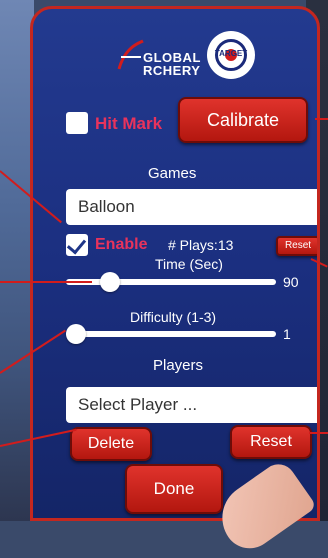 Image resolution: width=328 pixels, height=558 pixels. What do you see at coordinates (172, 173) in the screenshot?
I see `games-heading: Games` at bounding box center [172, 173].